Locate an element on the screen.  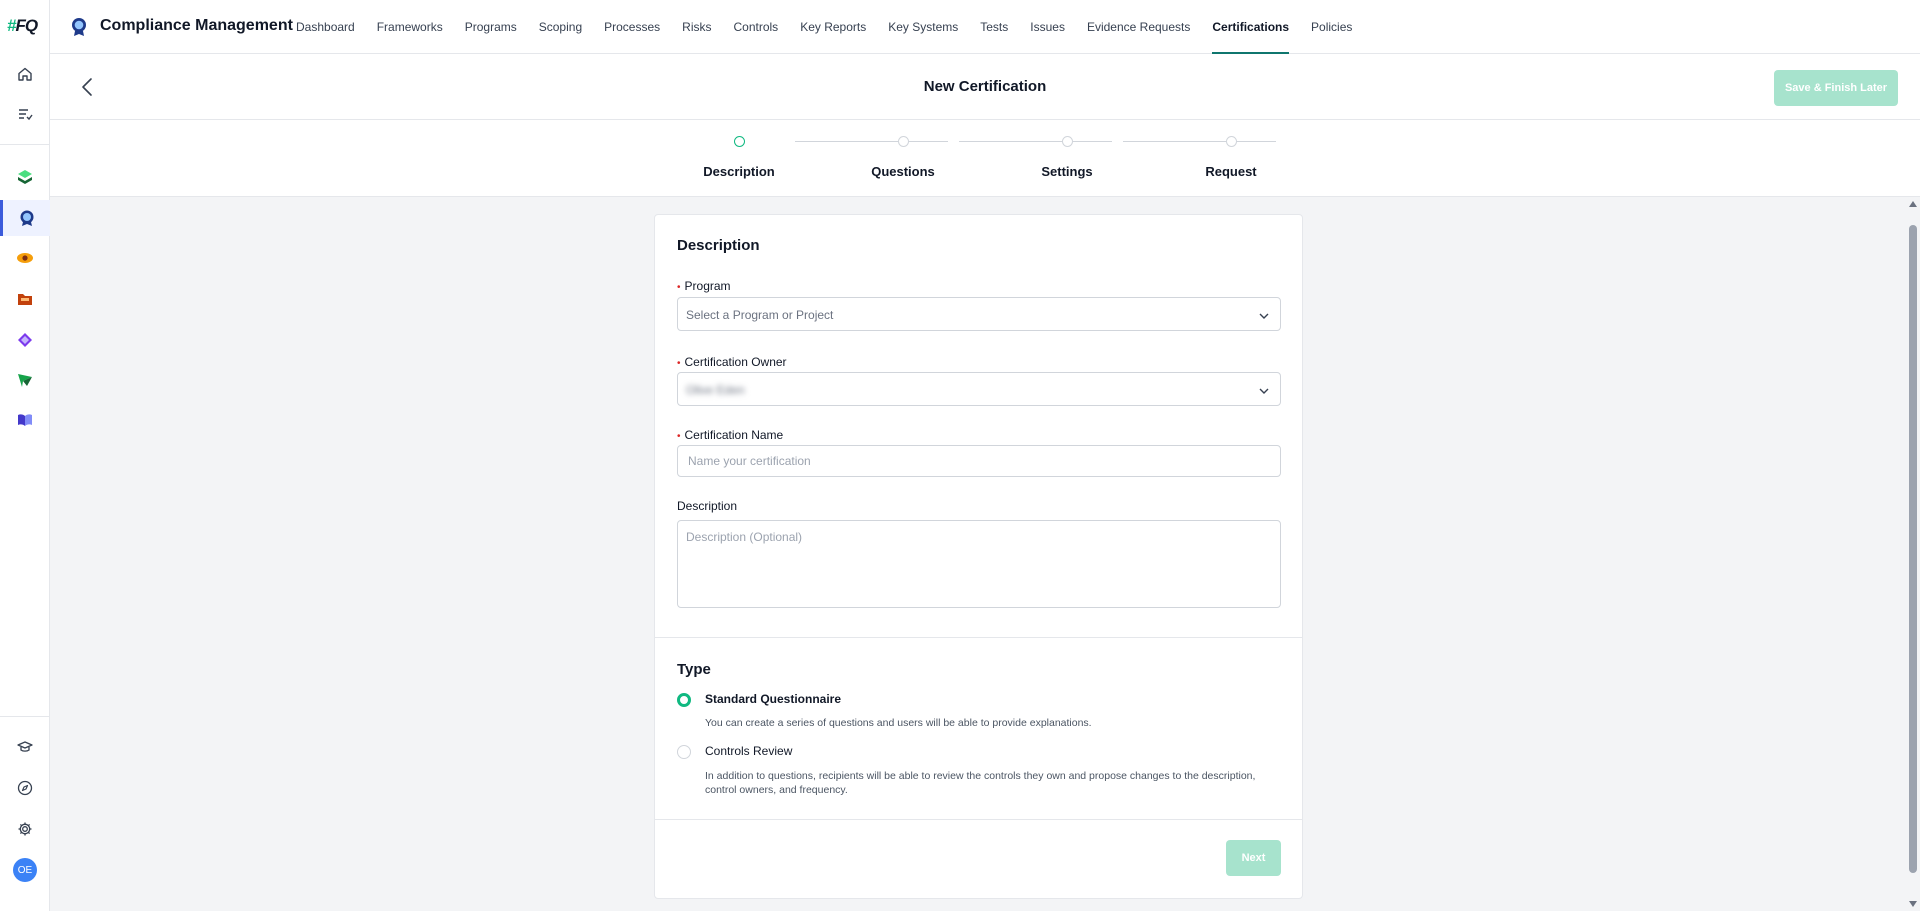
eye-app-icon is located at coordinates (25, 258).